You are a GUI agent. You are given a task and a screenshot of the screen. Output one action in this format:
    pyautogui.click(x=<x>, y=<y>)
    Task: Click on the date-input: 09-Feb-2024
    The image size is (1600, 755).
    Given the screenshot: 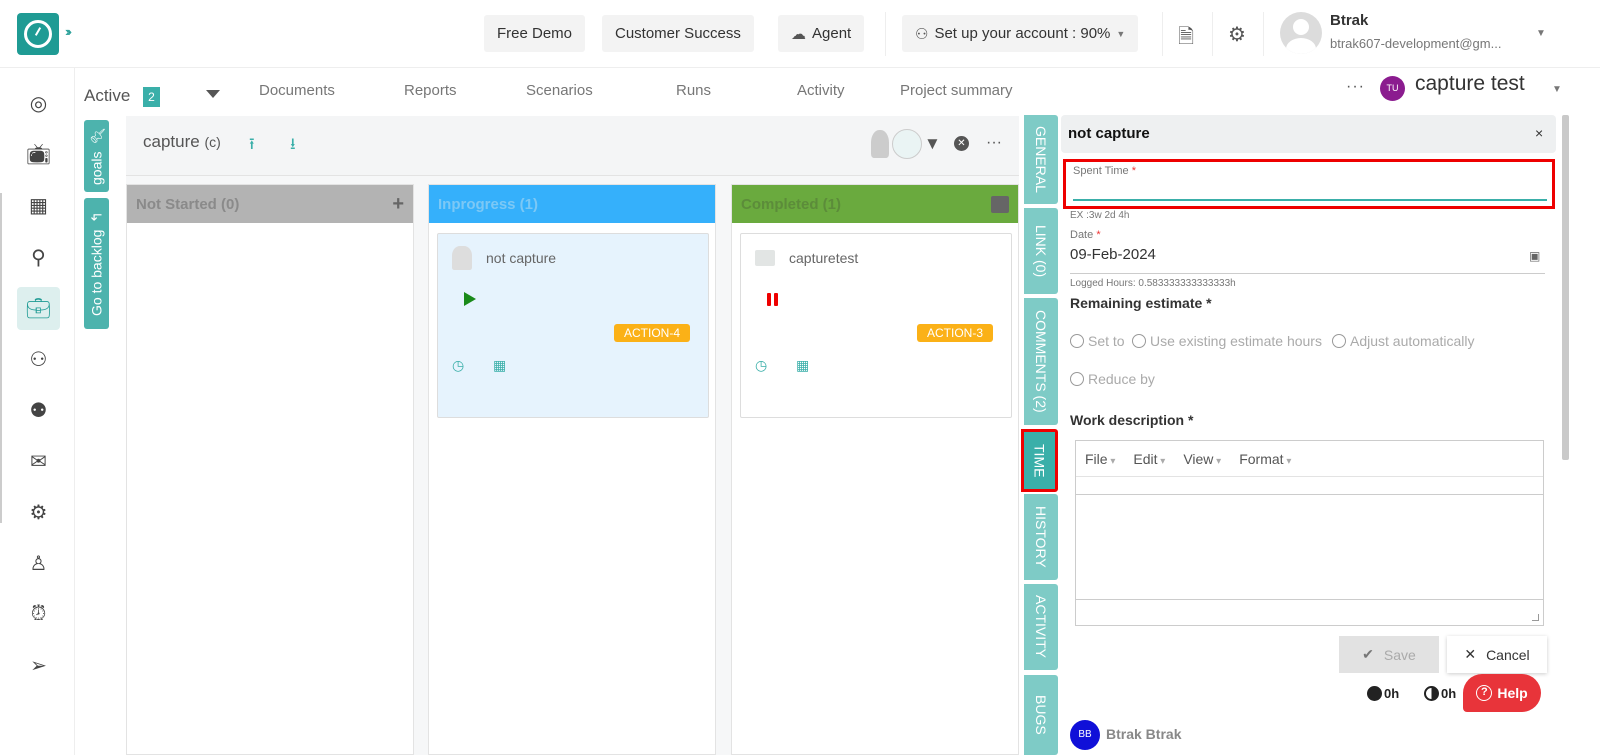 What is the action you would take?
    pyautogui.click(x=1113, y=254)
    